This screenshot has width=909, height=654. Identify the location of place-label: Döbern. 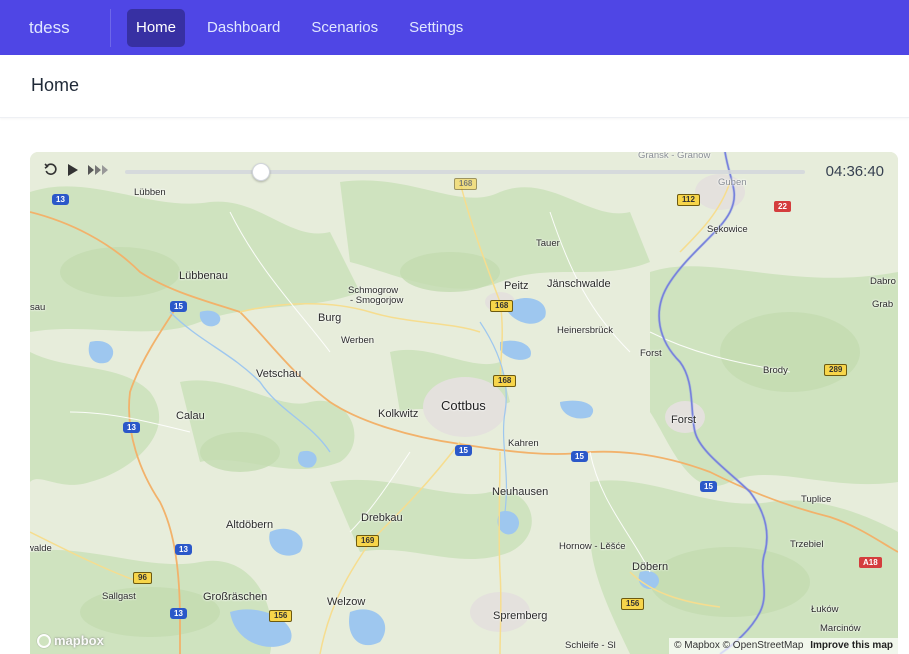
(650, 567).